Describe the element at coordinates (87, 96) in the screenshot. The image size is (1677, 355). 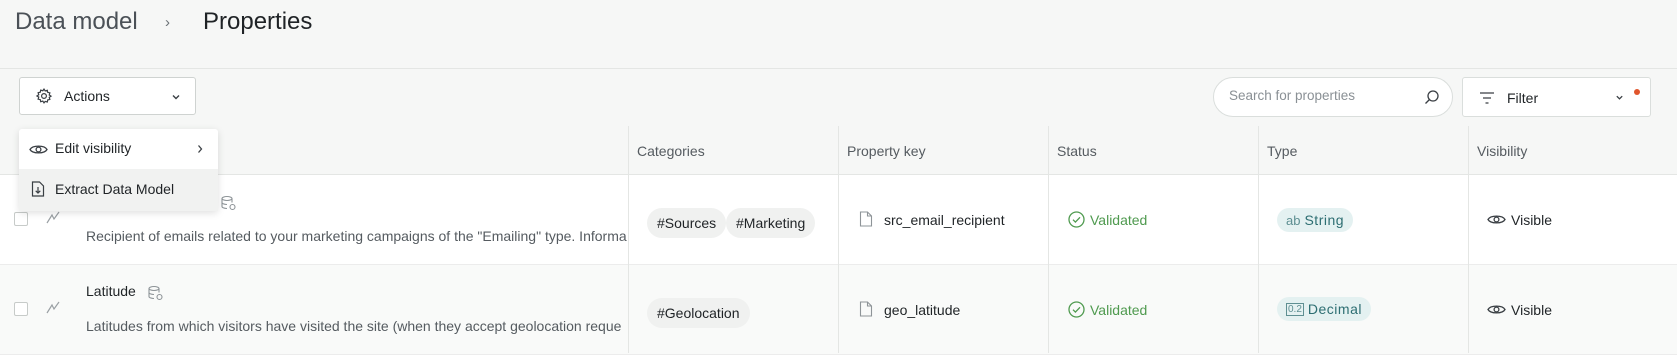
I see `actions-label: Actions` at that location.